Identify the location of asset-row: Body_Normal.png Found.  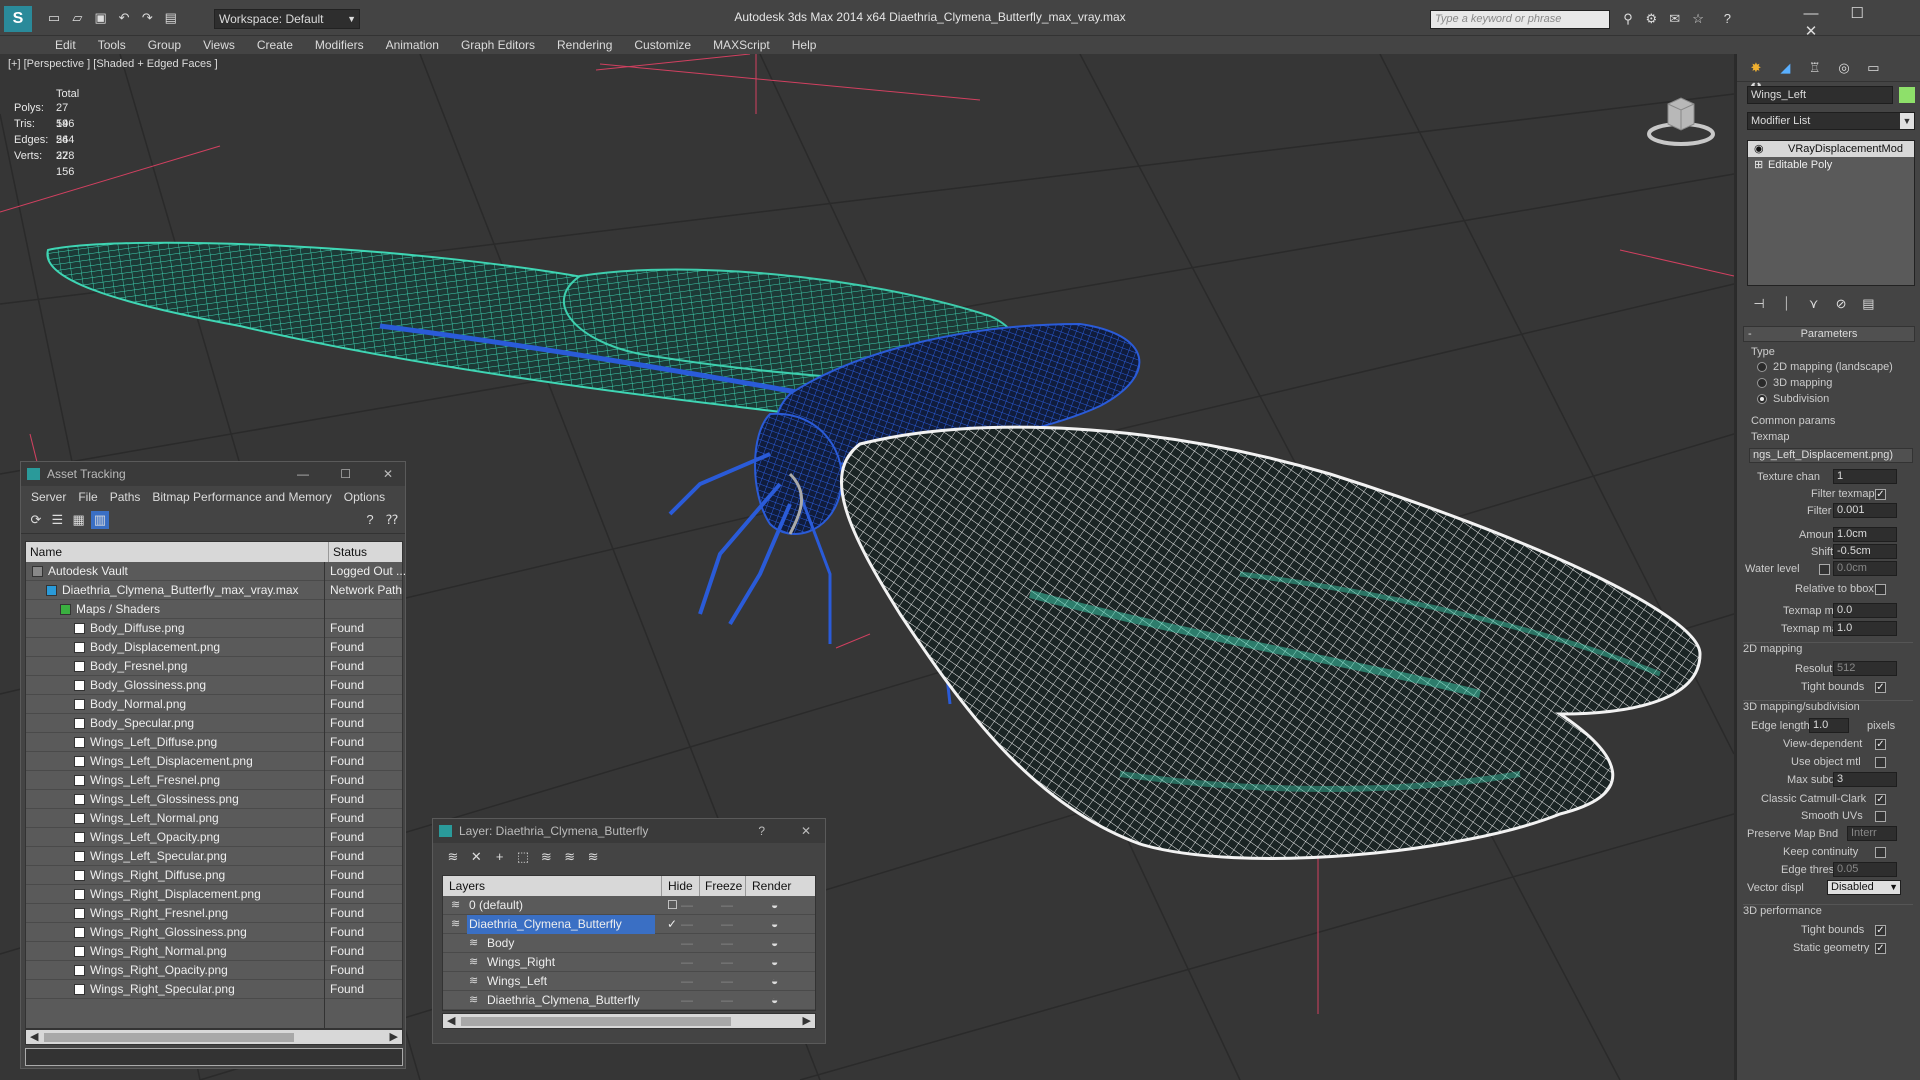
(214, 704).